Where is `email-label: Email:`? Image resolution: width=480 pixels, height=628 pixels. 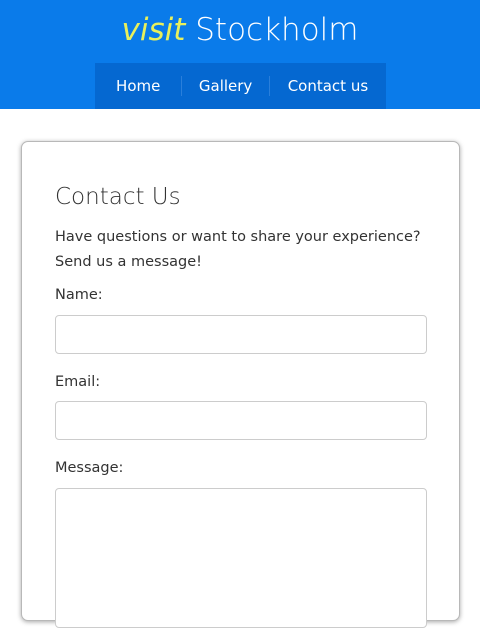
email-label: Email: is located at coordinates (78, 382).